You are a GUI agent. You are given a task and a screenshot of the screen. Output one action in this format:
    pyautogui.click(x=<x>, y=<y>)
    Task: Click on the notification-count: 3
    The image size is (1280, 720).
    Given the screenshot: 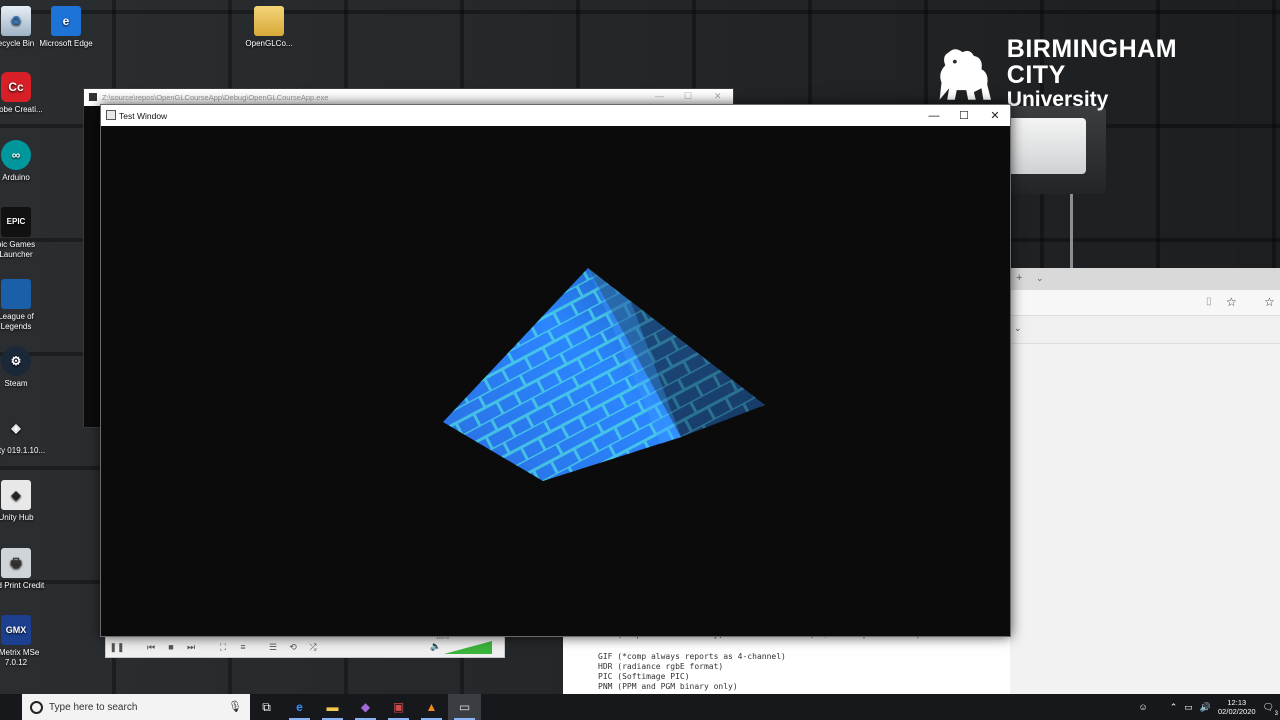 What is the action you would take?
    pyautogui.click(x=1276, y=713)
    